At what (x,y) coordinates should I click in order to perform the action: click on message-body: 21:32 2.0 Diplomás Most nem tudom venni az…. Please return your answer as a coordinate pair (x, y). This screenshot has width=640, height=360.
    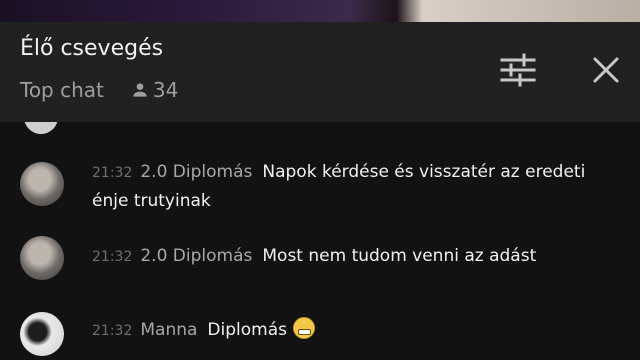
    Looking at the image, I should click on (357, 256).